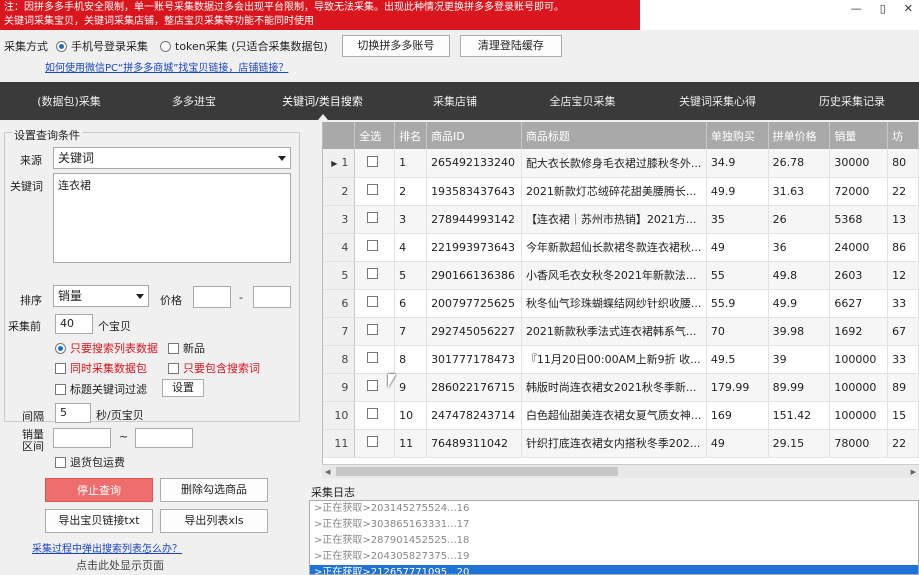  Describe the element at coordinates (737, 135) in the screenshot. I see `col-single-price: 单独购买` at that location.